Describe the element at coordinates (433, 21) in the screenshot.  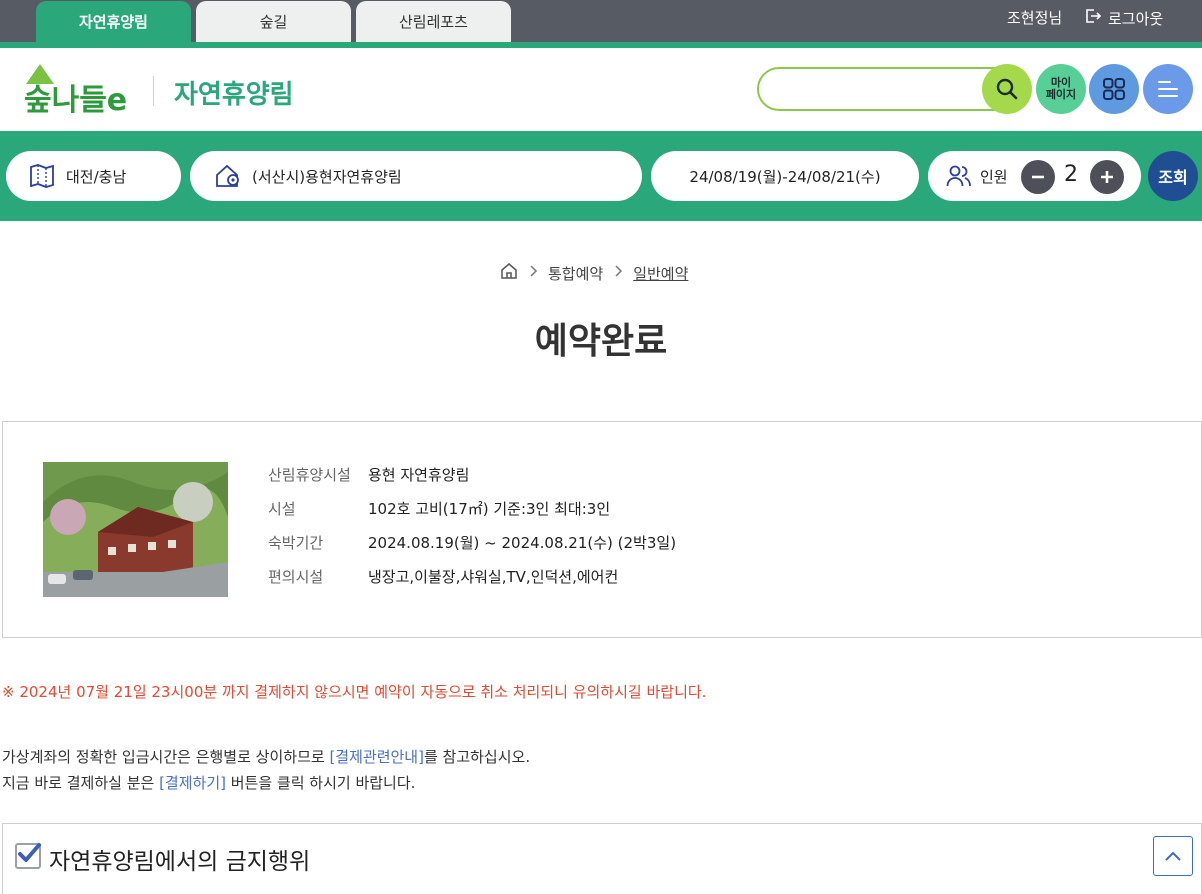
I see `tab-forest-leports: 산림레포츠` at that location.